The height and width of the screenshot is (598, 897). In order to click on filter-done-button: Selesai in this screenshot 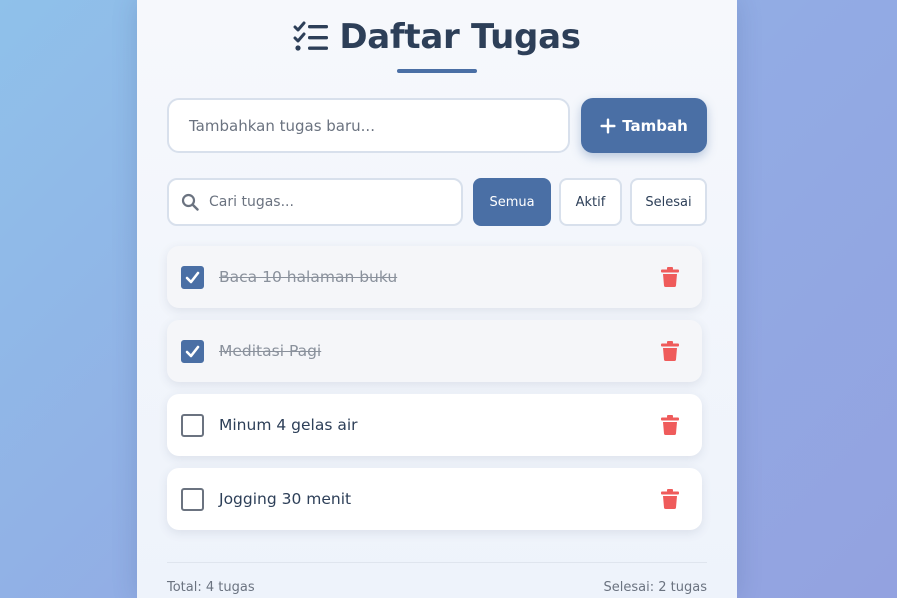, I will do `click(668, 202)`.